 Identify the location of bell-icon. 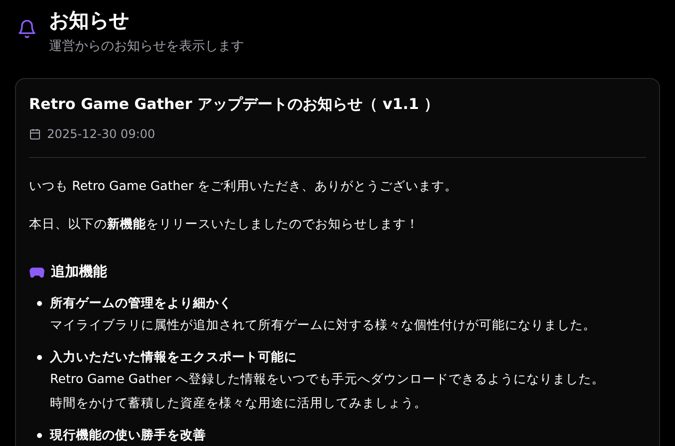
(27, 29).